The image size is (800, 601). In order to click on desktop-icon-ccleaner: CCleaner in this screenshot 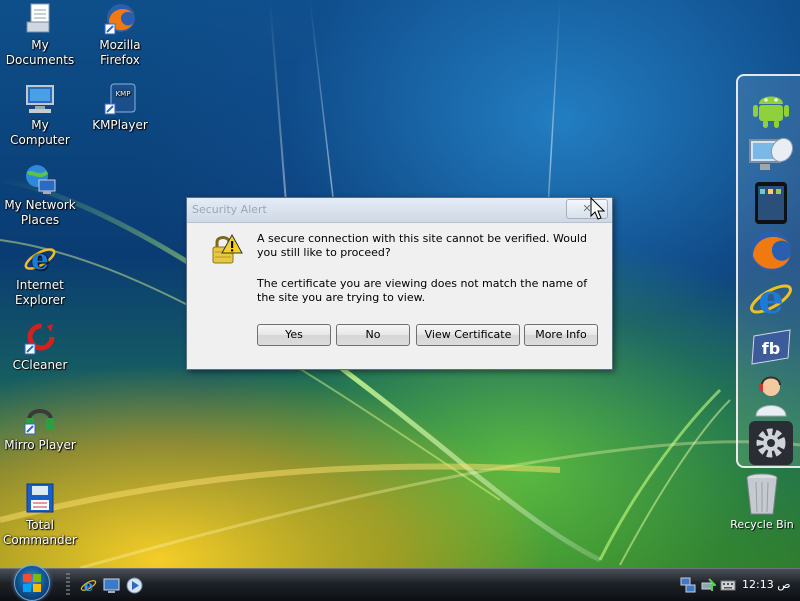, I will do `click(40, 347)`.